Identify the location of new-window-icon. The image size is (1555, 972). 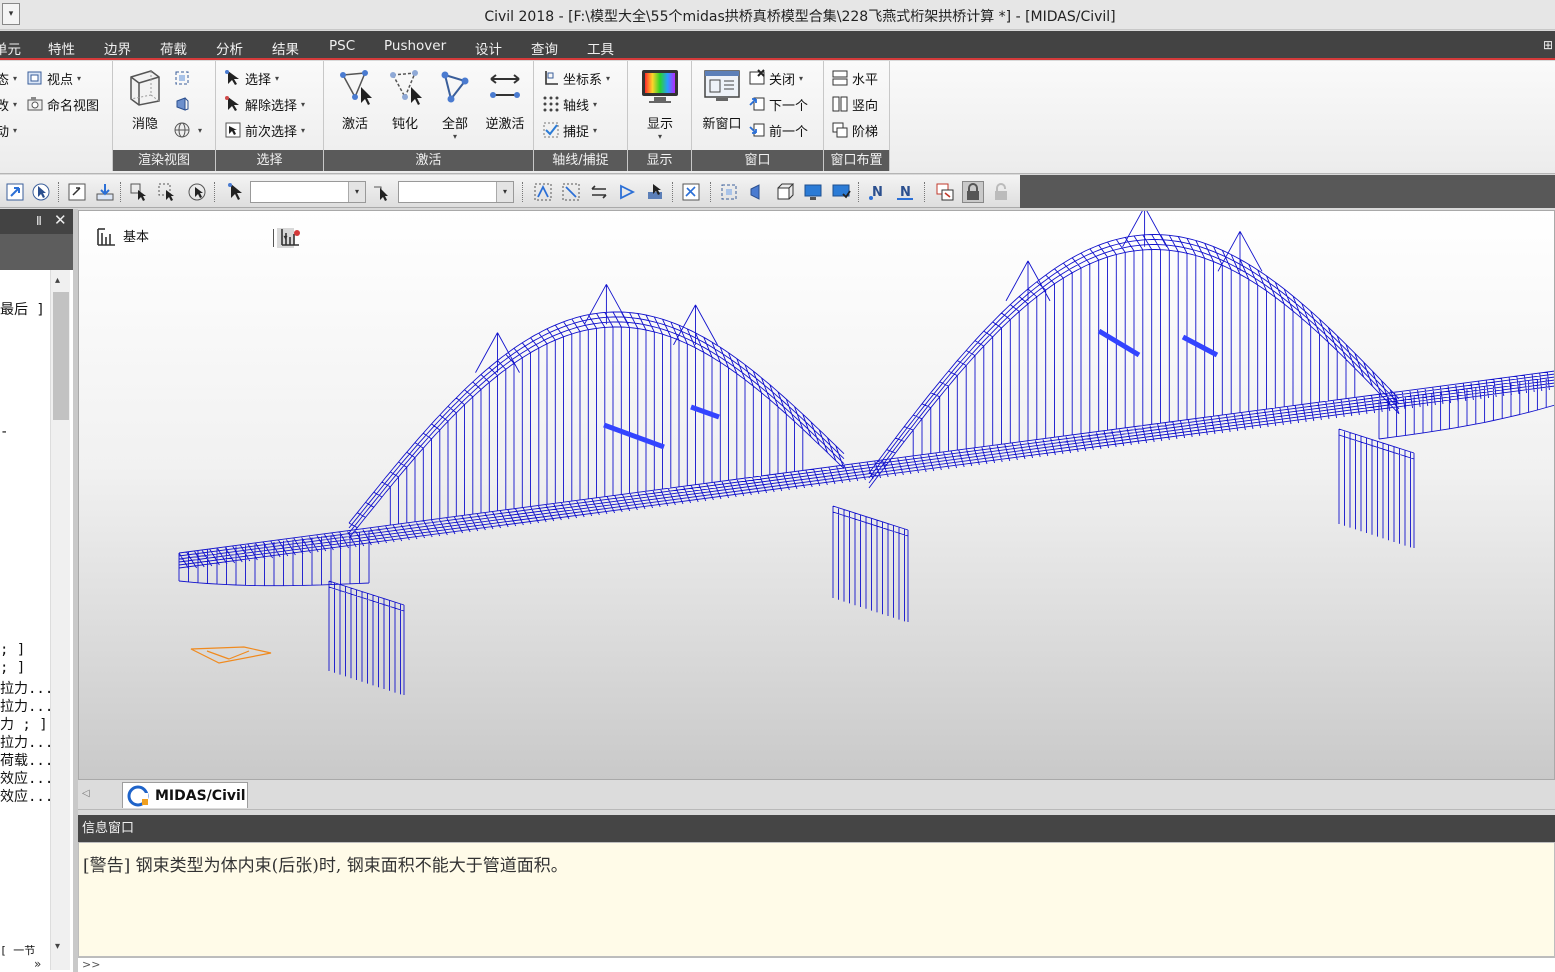
(722, 87).